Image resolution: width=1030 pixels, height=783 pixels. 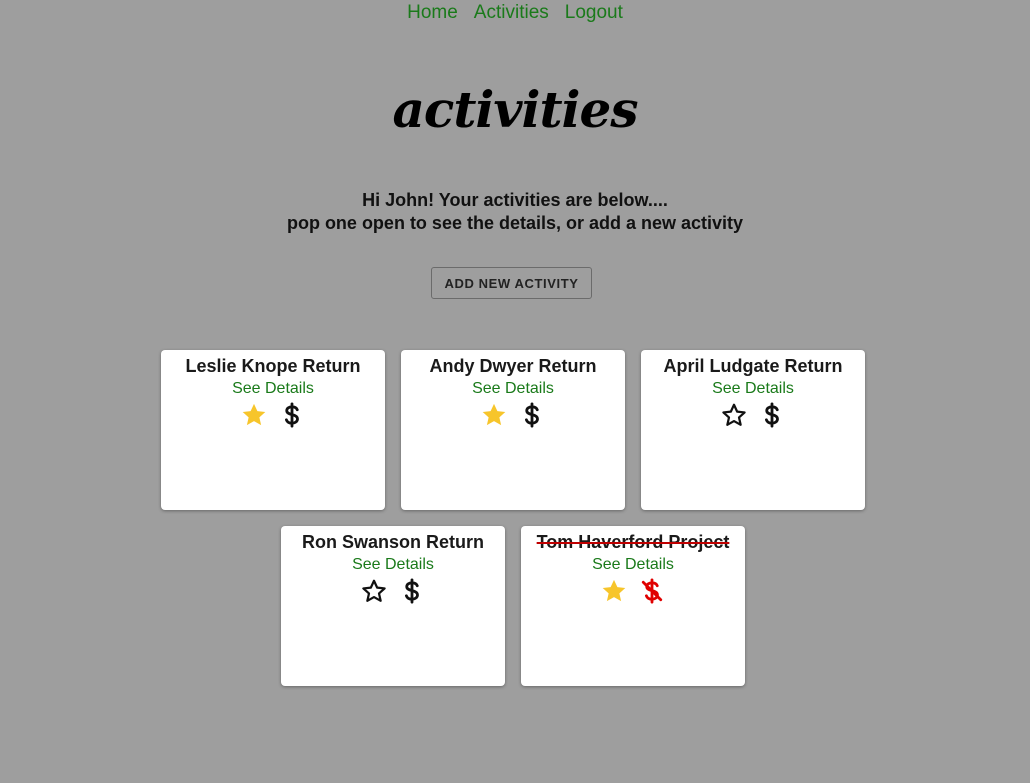 What do you see at coordinates (753, 430) in the screenshot?
I see `activity-card: April Ludgate Return See Details` at bounding box center [753, 430].